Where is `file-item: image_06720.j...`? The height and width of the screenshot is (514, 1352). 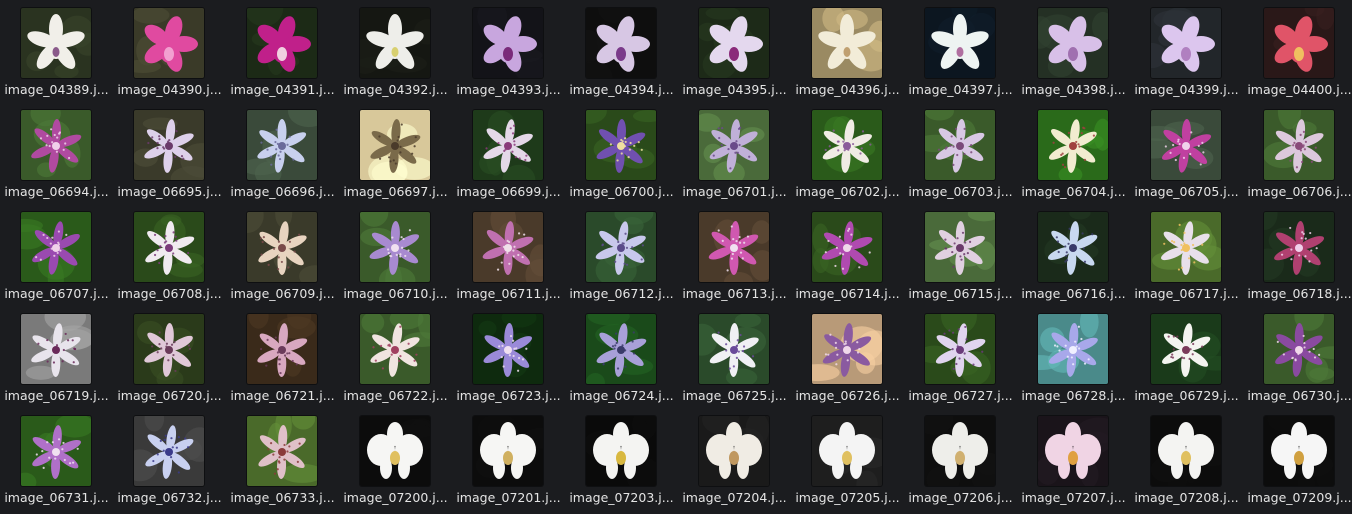 file-item: image_06720.j... is located at coordinates (169, 356).